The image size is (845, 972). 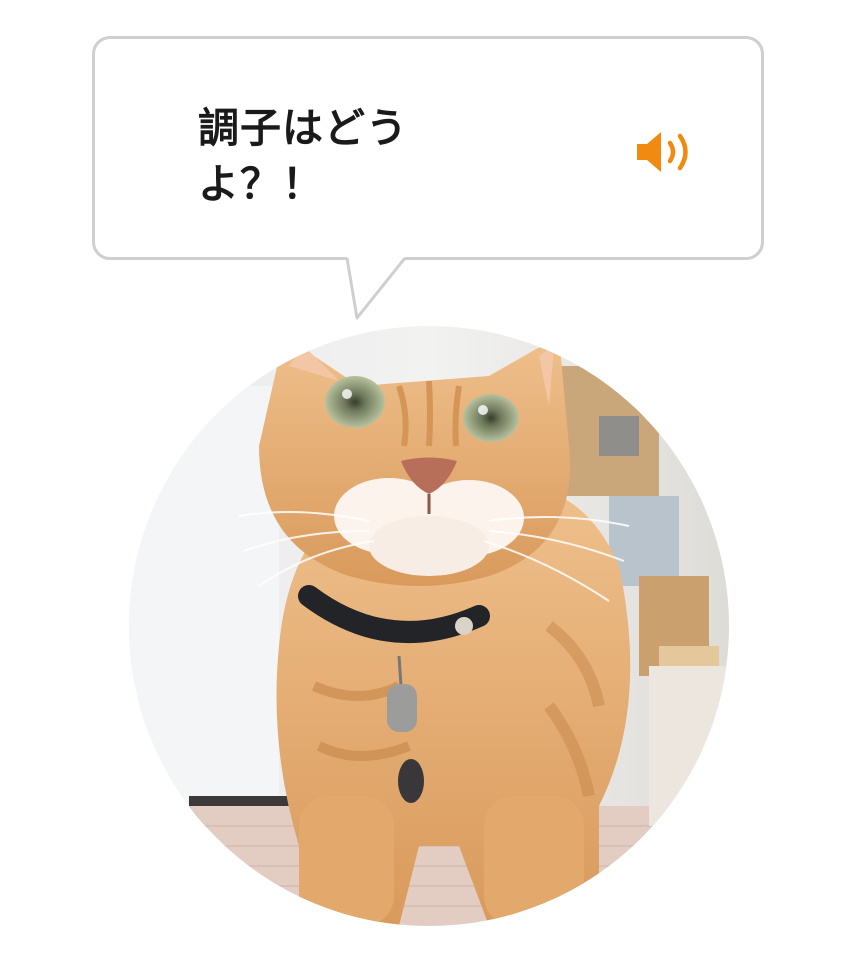 What do you see at coordinates (303, 156) in the screenshot?
I see `bubble-message: 調子はどう よ？！` at bounding box center [303, 156].